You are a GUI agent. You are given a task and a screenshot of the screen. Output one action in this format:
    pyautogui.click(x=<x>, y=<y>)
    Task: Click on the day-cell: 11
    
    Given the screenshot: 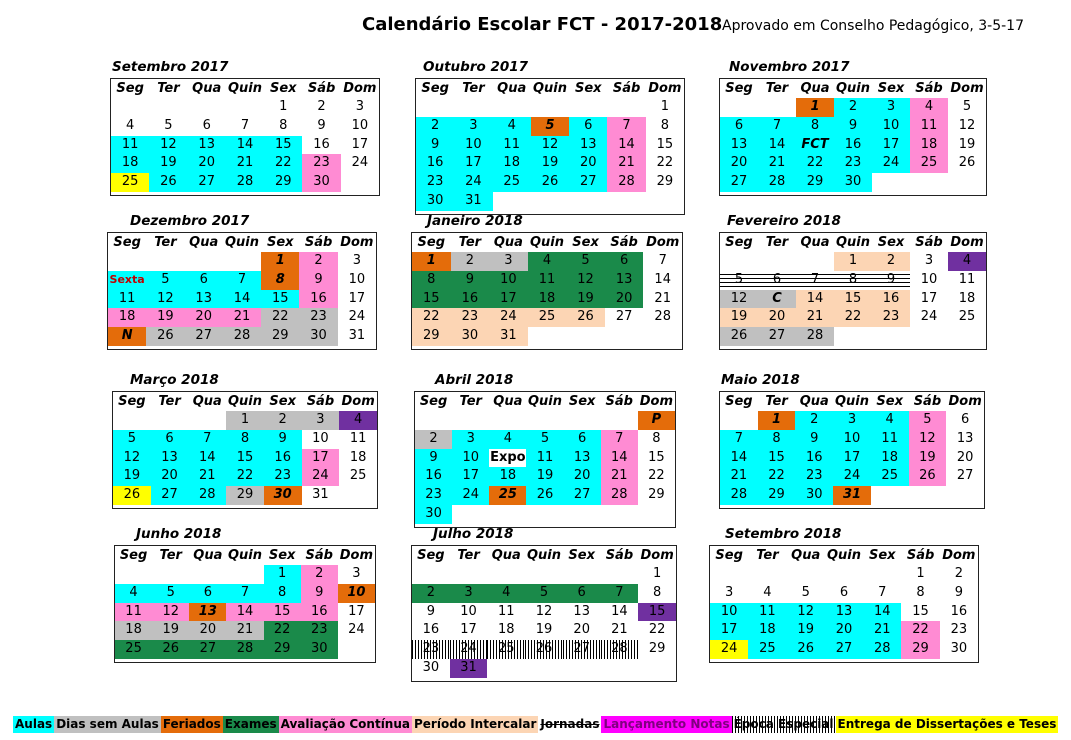 What is the action you would take?
    pyautogui.click(x=130, y=145)
    